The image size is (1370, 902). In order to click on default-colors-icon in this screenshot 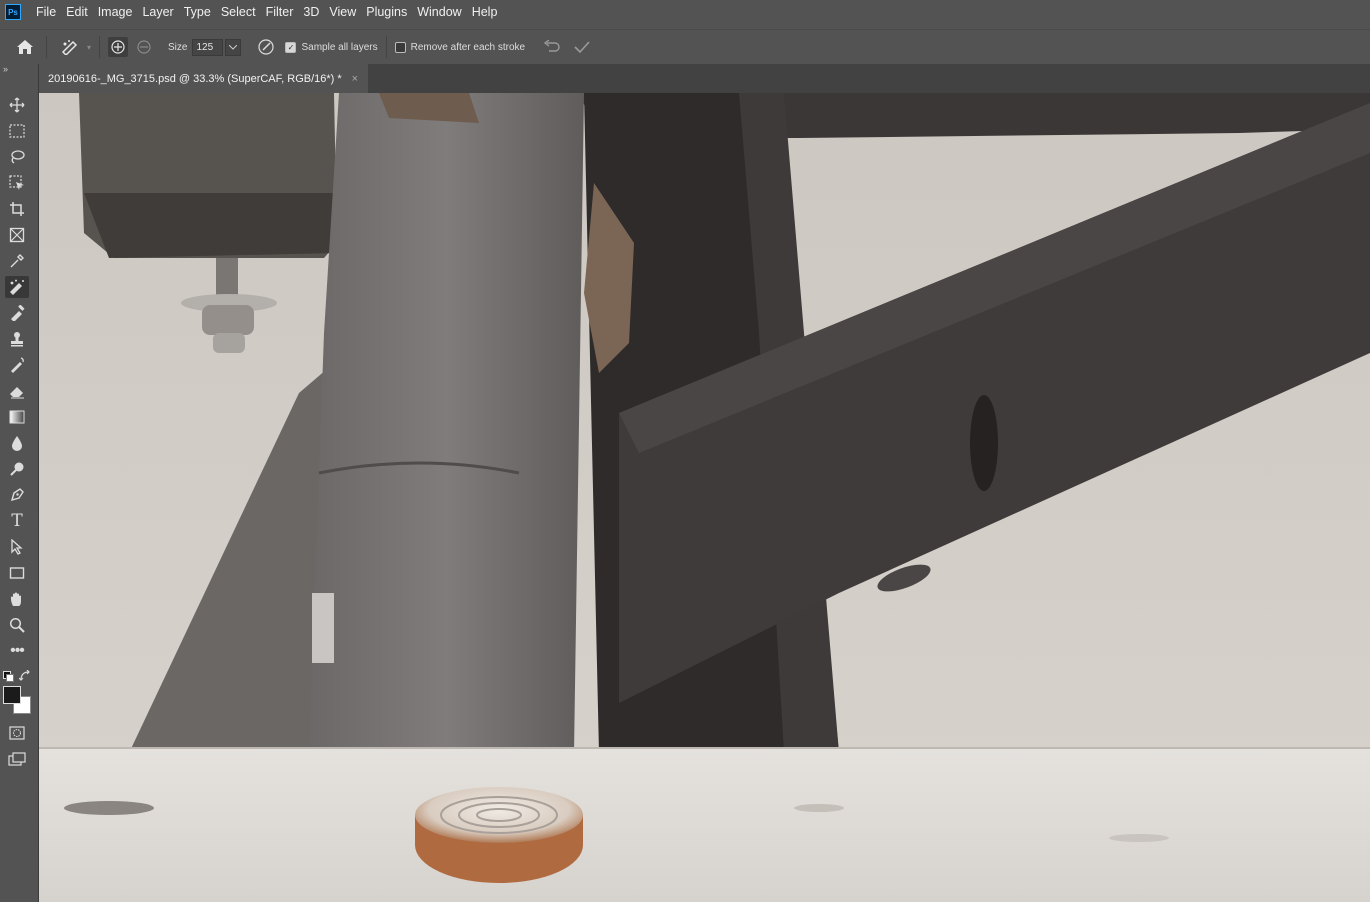, I will do `click(8, 676)`.